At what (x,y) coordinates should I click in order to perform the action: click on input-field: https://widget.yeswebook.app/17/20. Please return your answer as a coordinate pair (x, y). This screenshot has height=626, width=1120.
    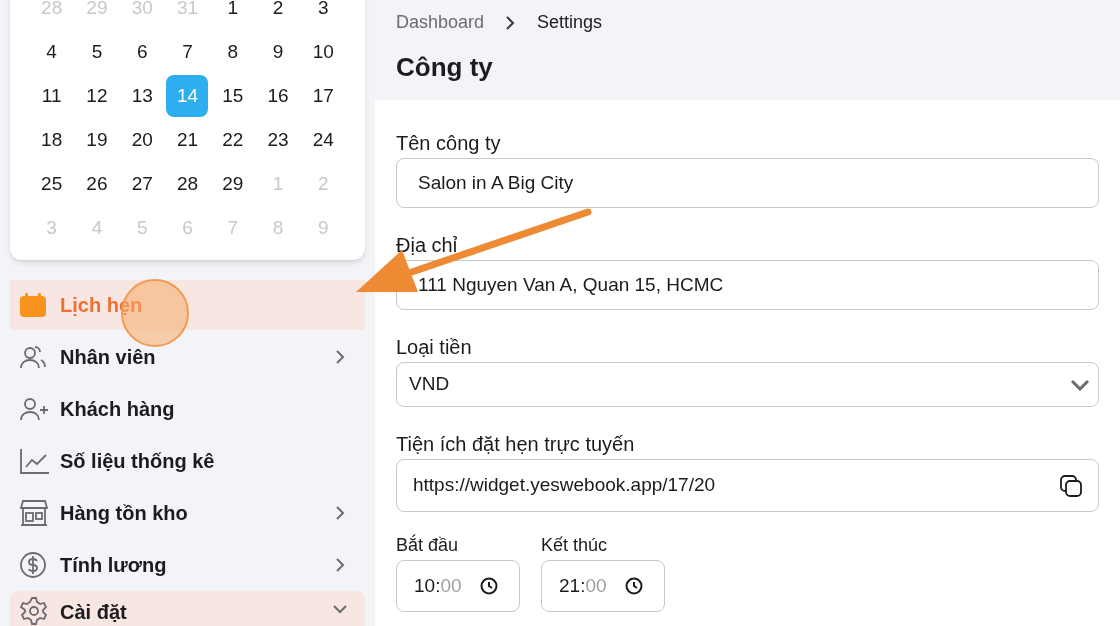
    Looking at the image, I should click on (747, 485).